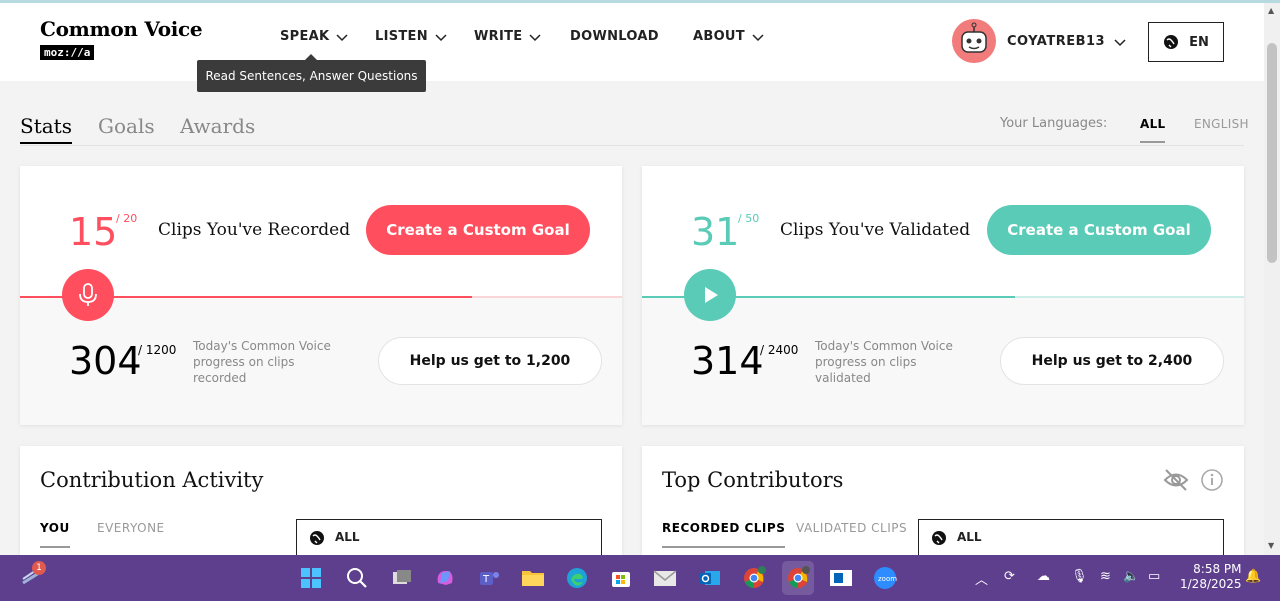  I want to click on svg-text: zoom, so click(887, 579).